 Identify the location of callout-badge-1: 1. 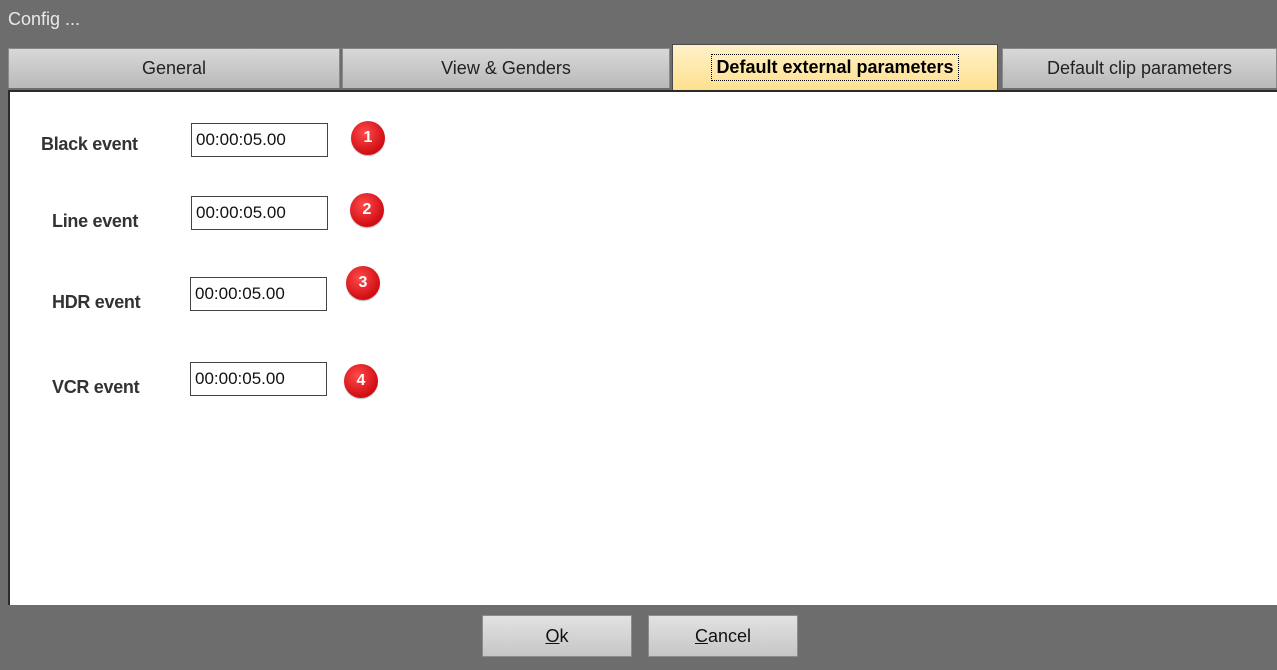
(368, 138).